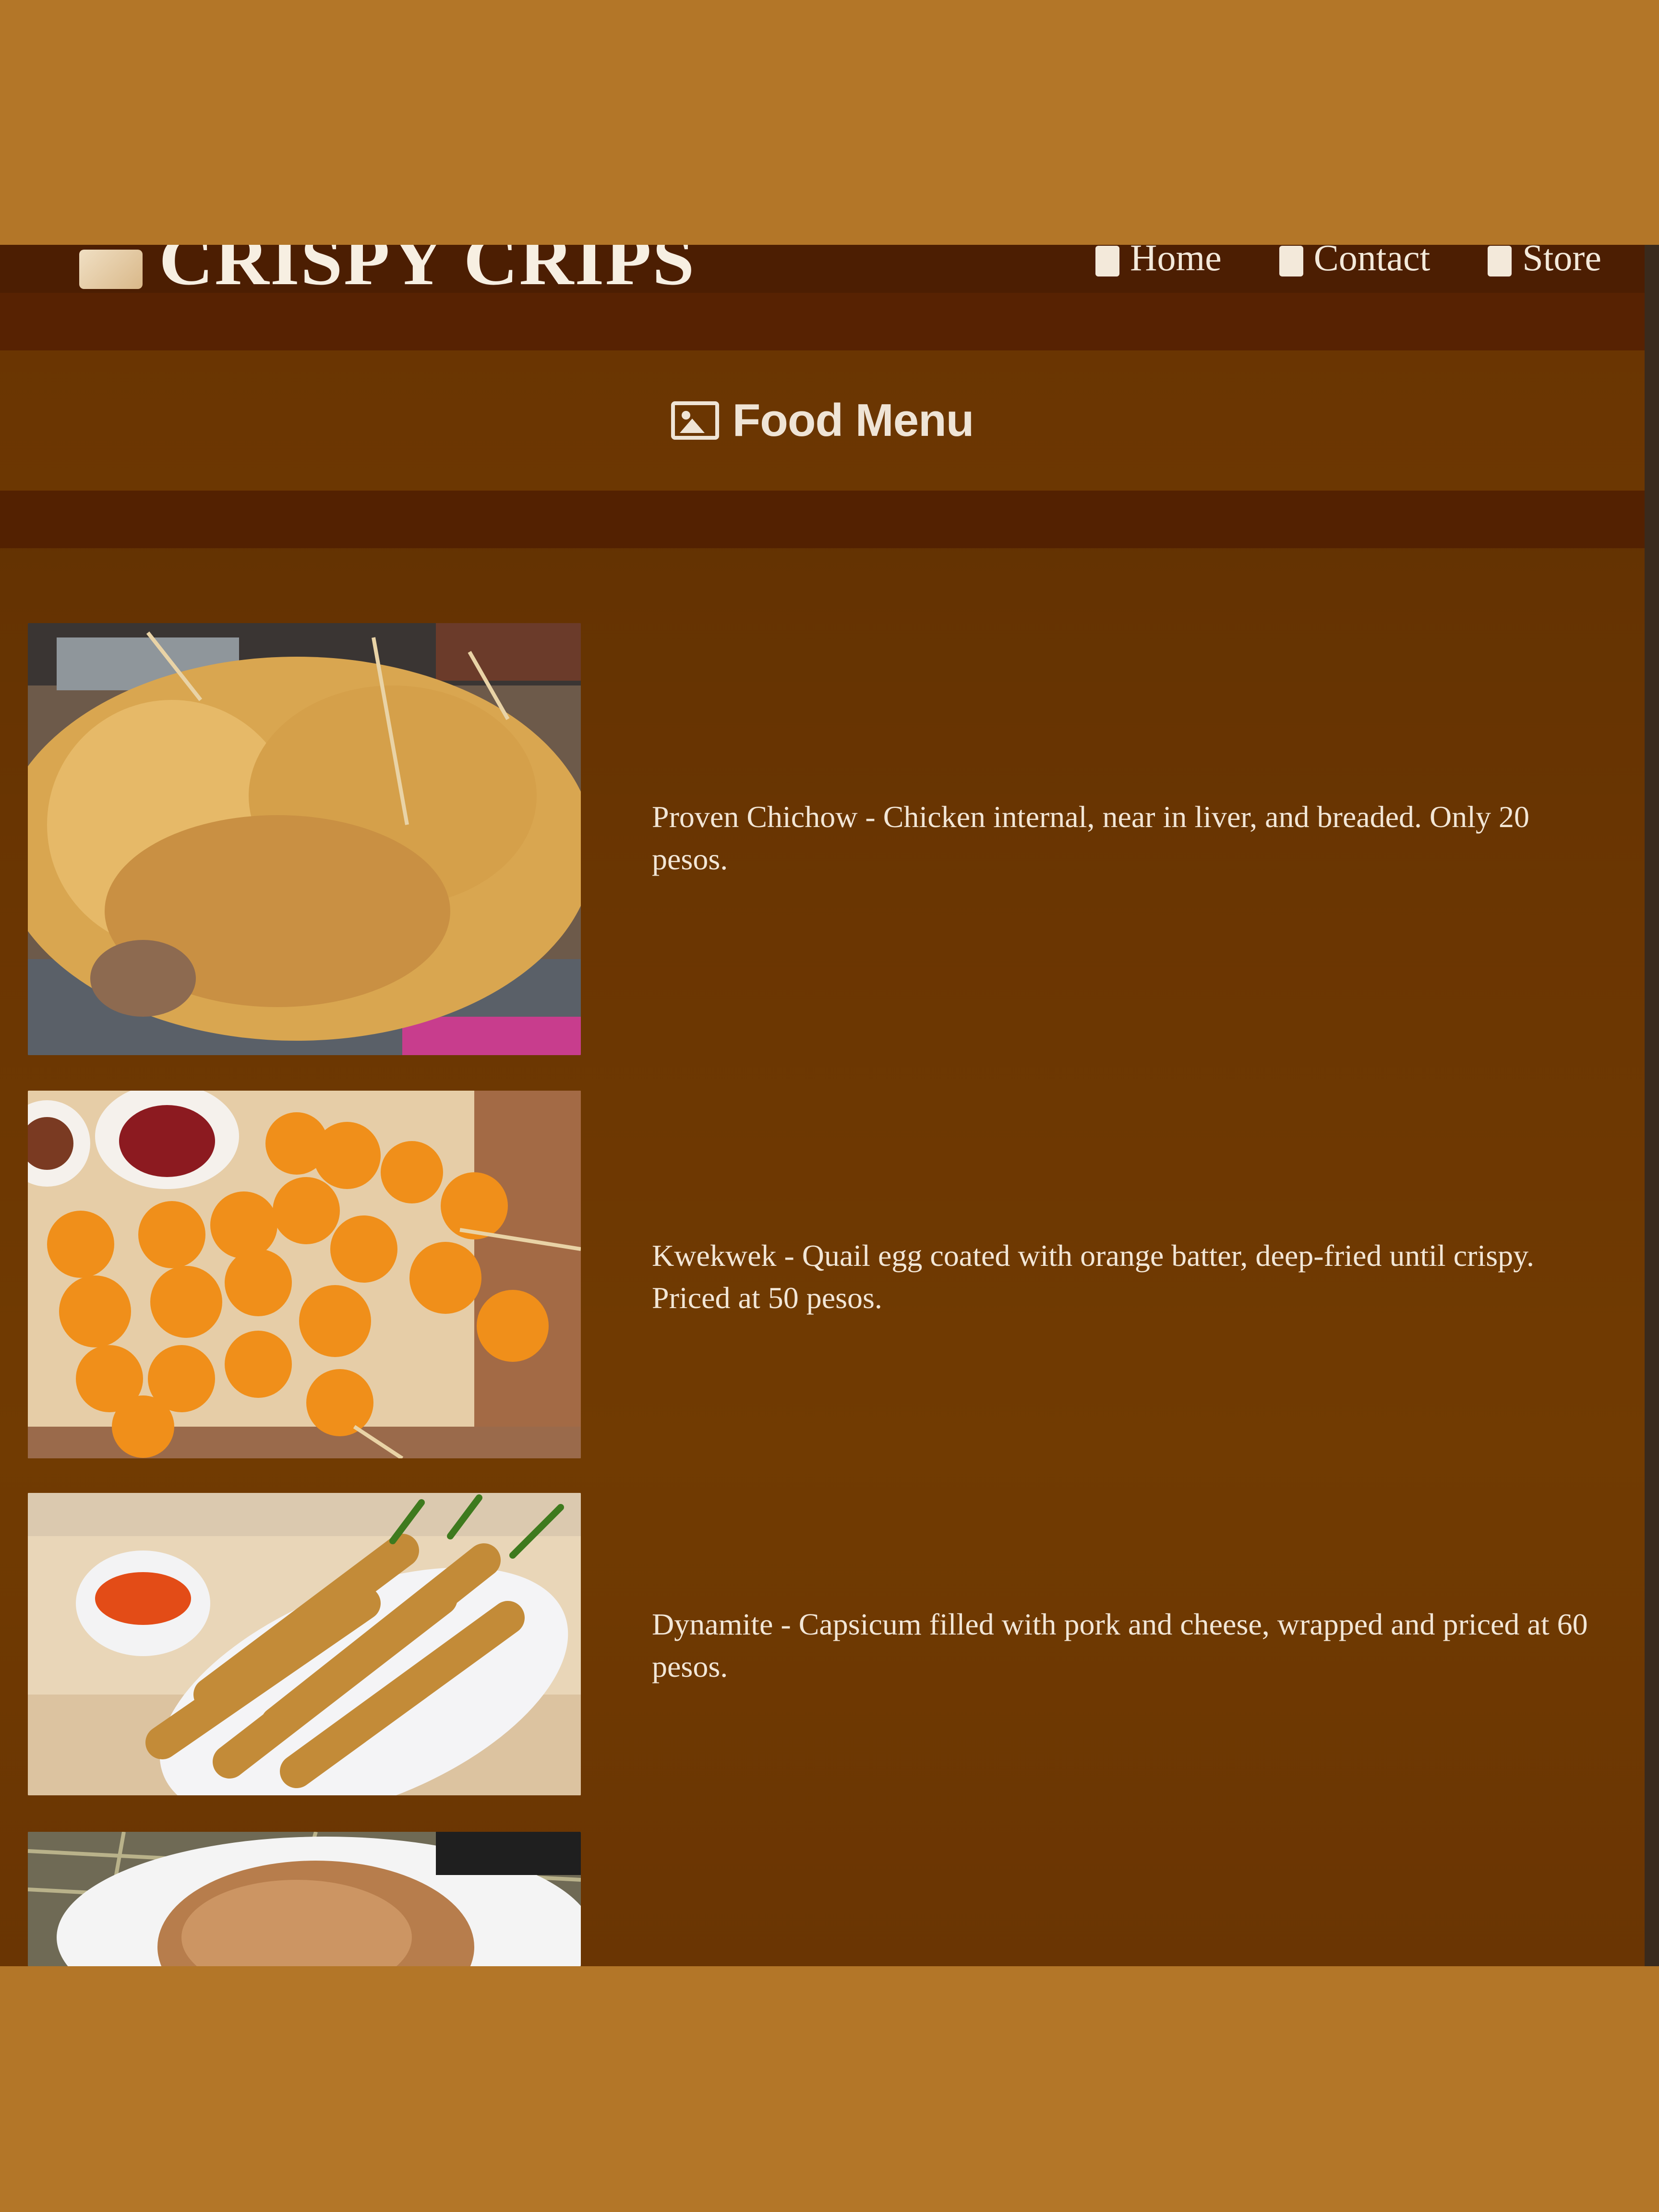 The width and height of the screenshot is (1659, 2212). I want to click on nav-home: Home, so click(1158, 260).